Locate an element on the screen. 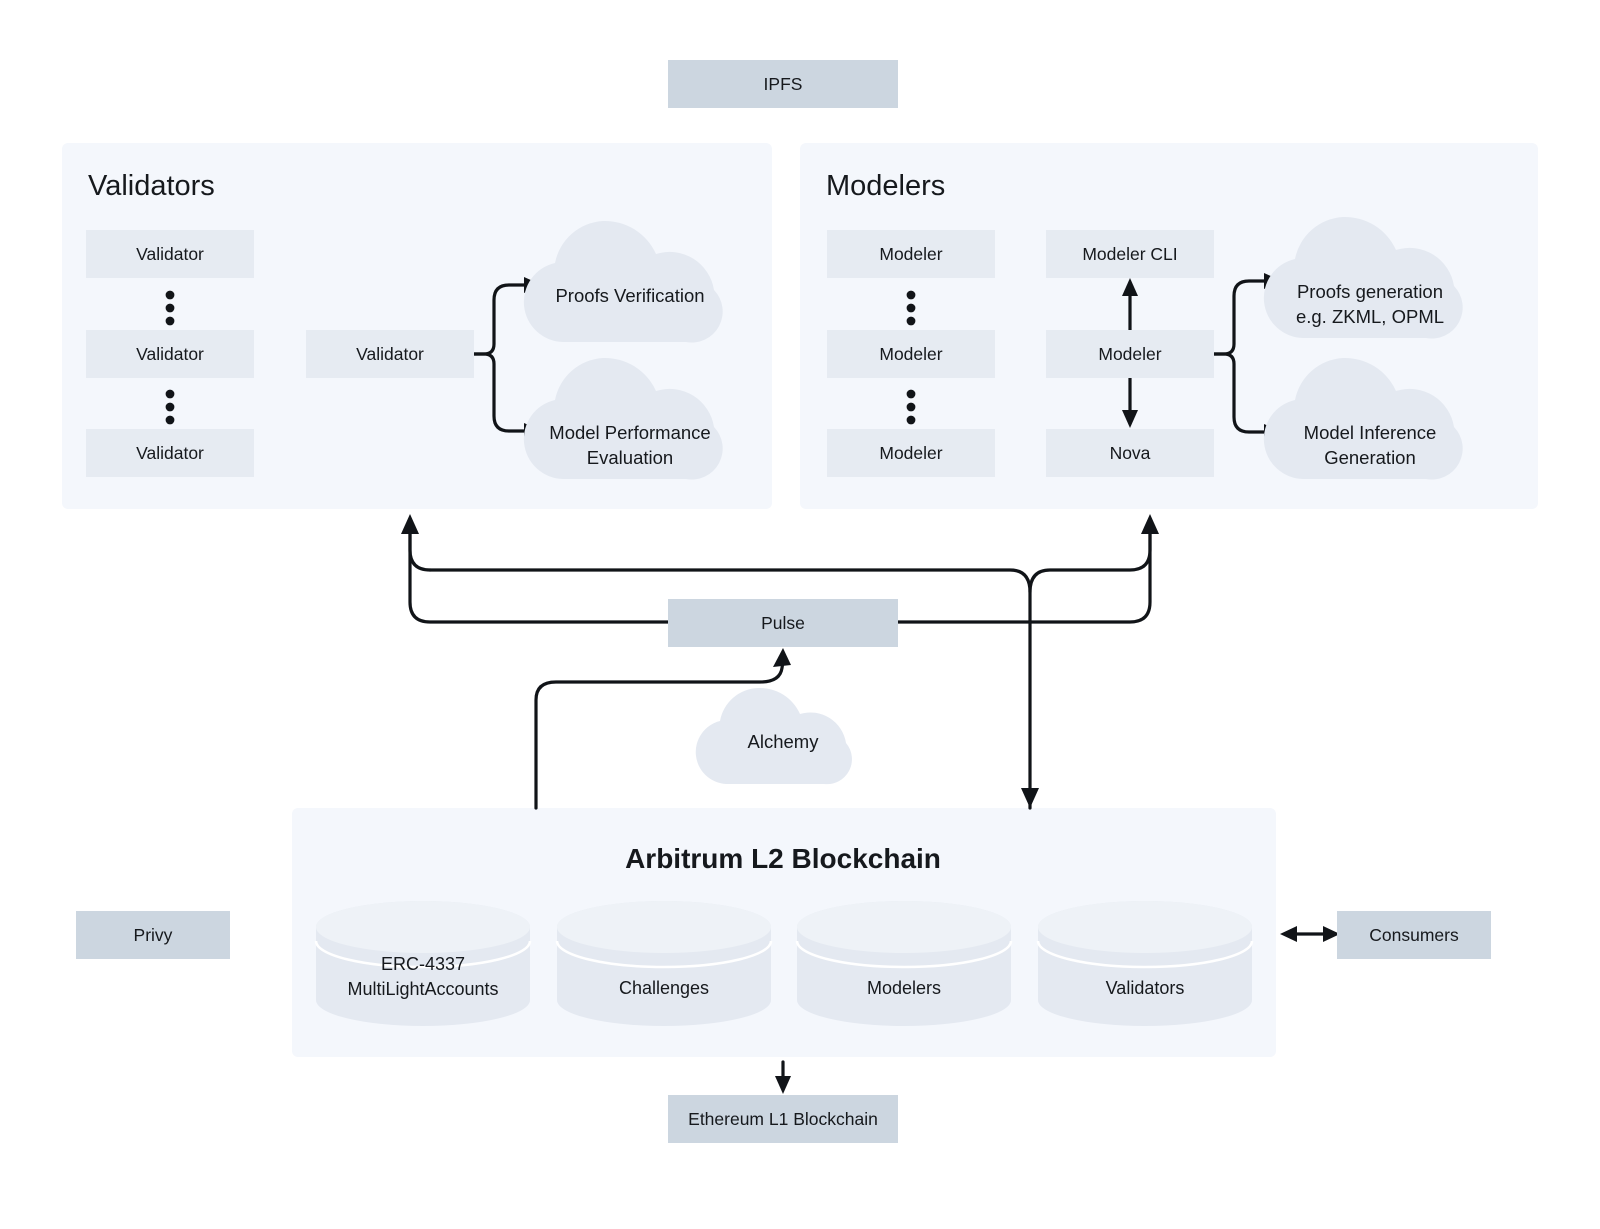 This screenshot has width=1600, height=1229. modeler-stack-item-1: Modeler is located at coordinates (911, 254).